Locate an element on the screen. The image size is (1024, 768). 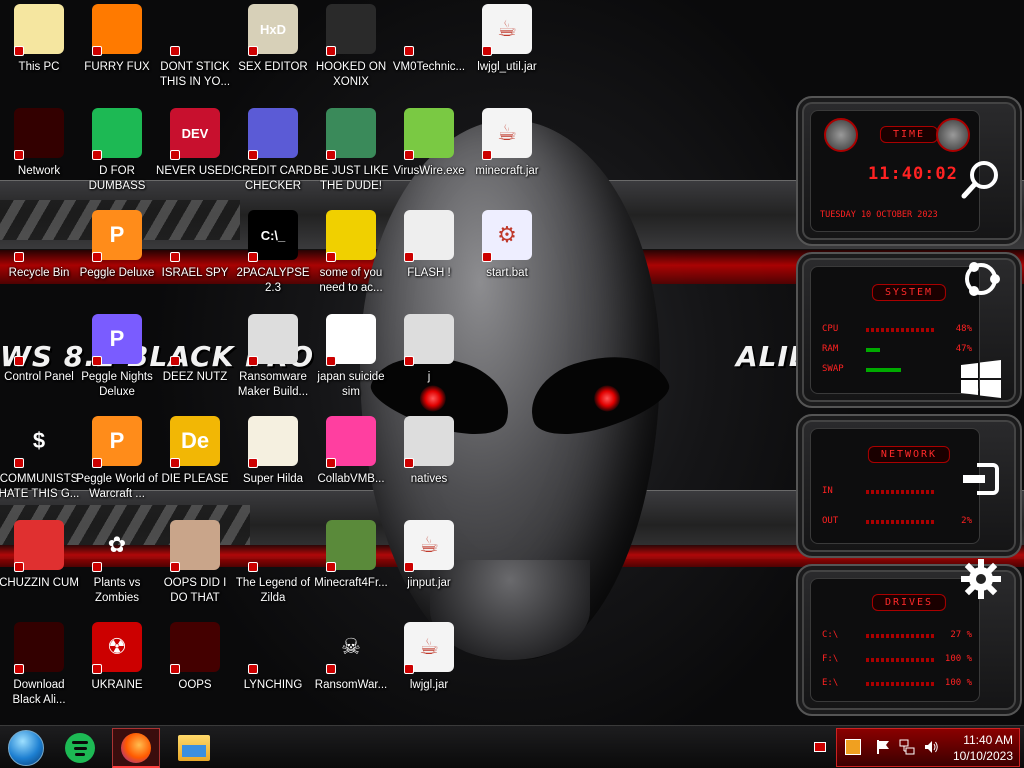
desktop-icon: Recycle Bin is located at coordinates (39, 258).